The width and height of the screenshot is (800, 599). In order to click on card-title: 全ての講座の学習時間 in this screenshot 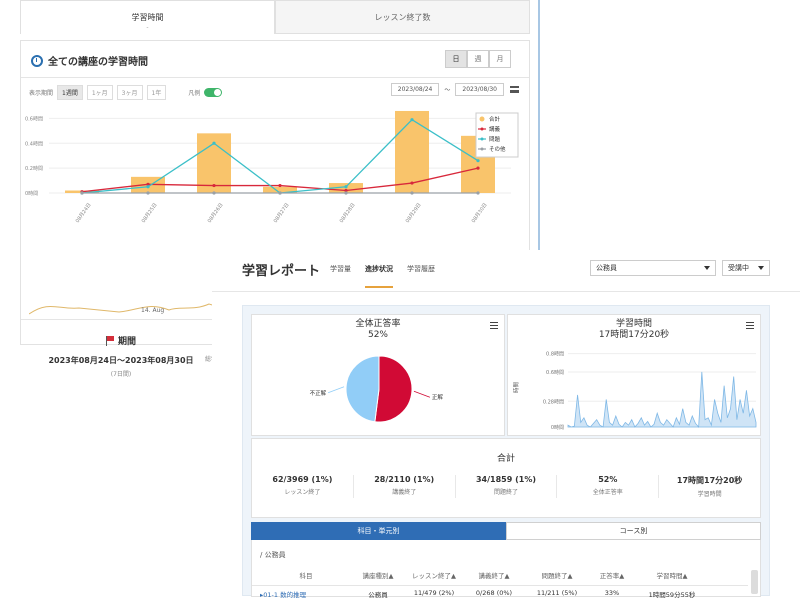, I will do `click(89, 60)`.